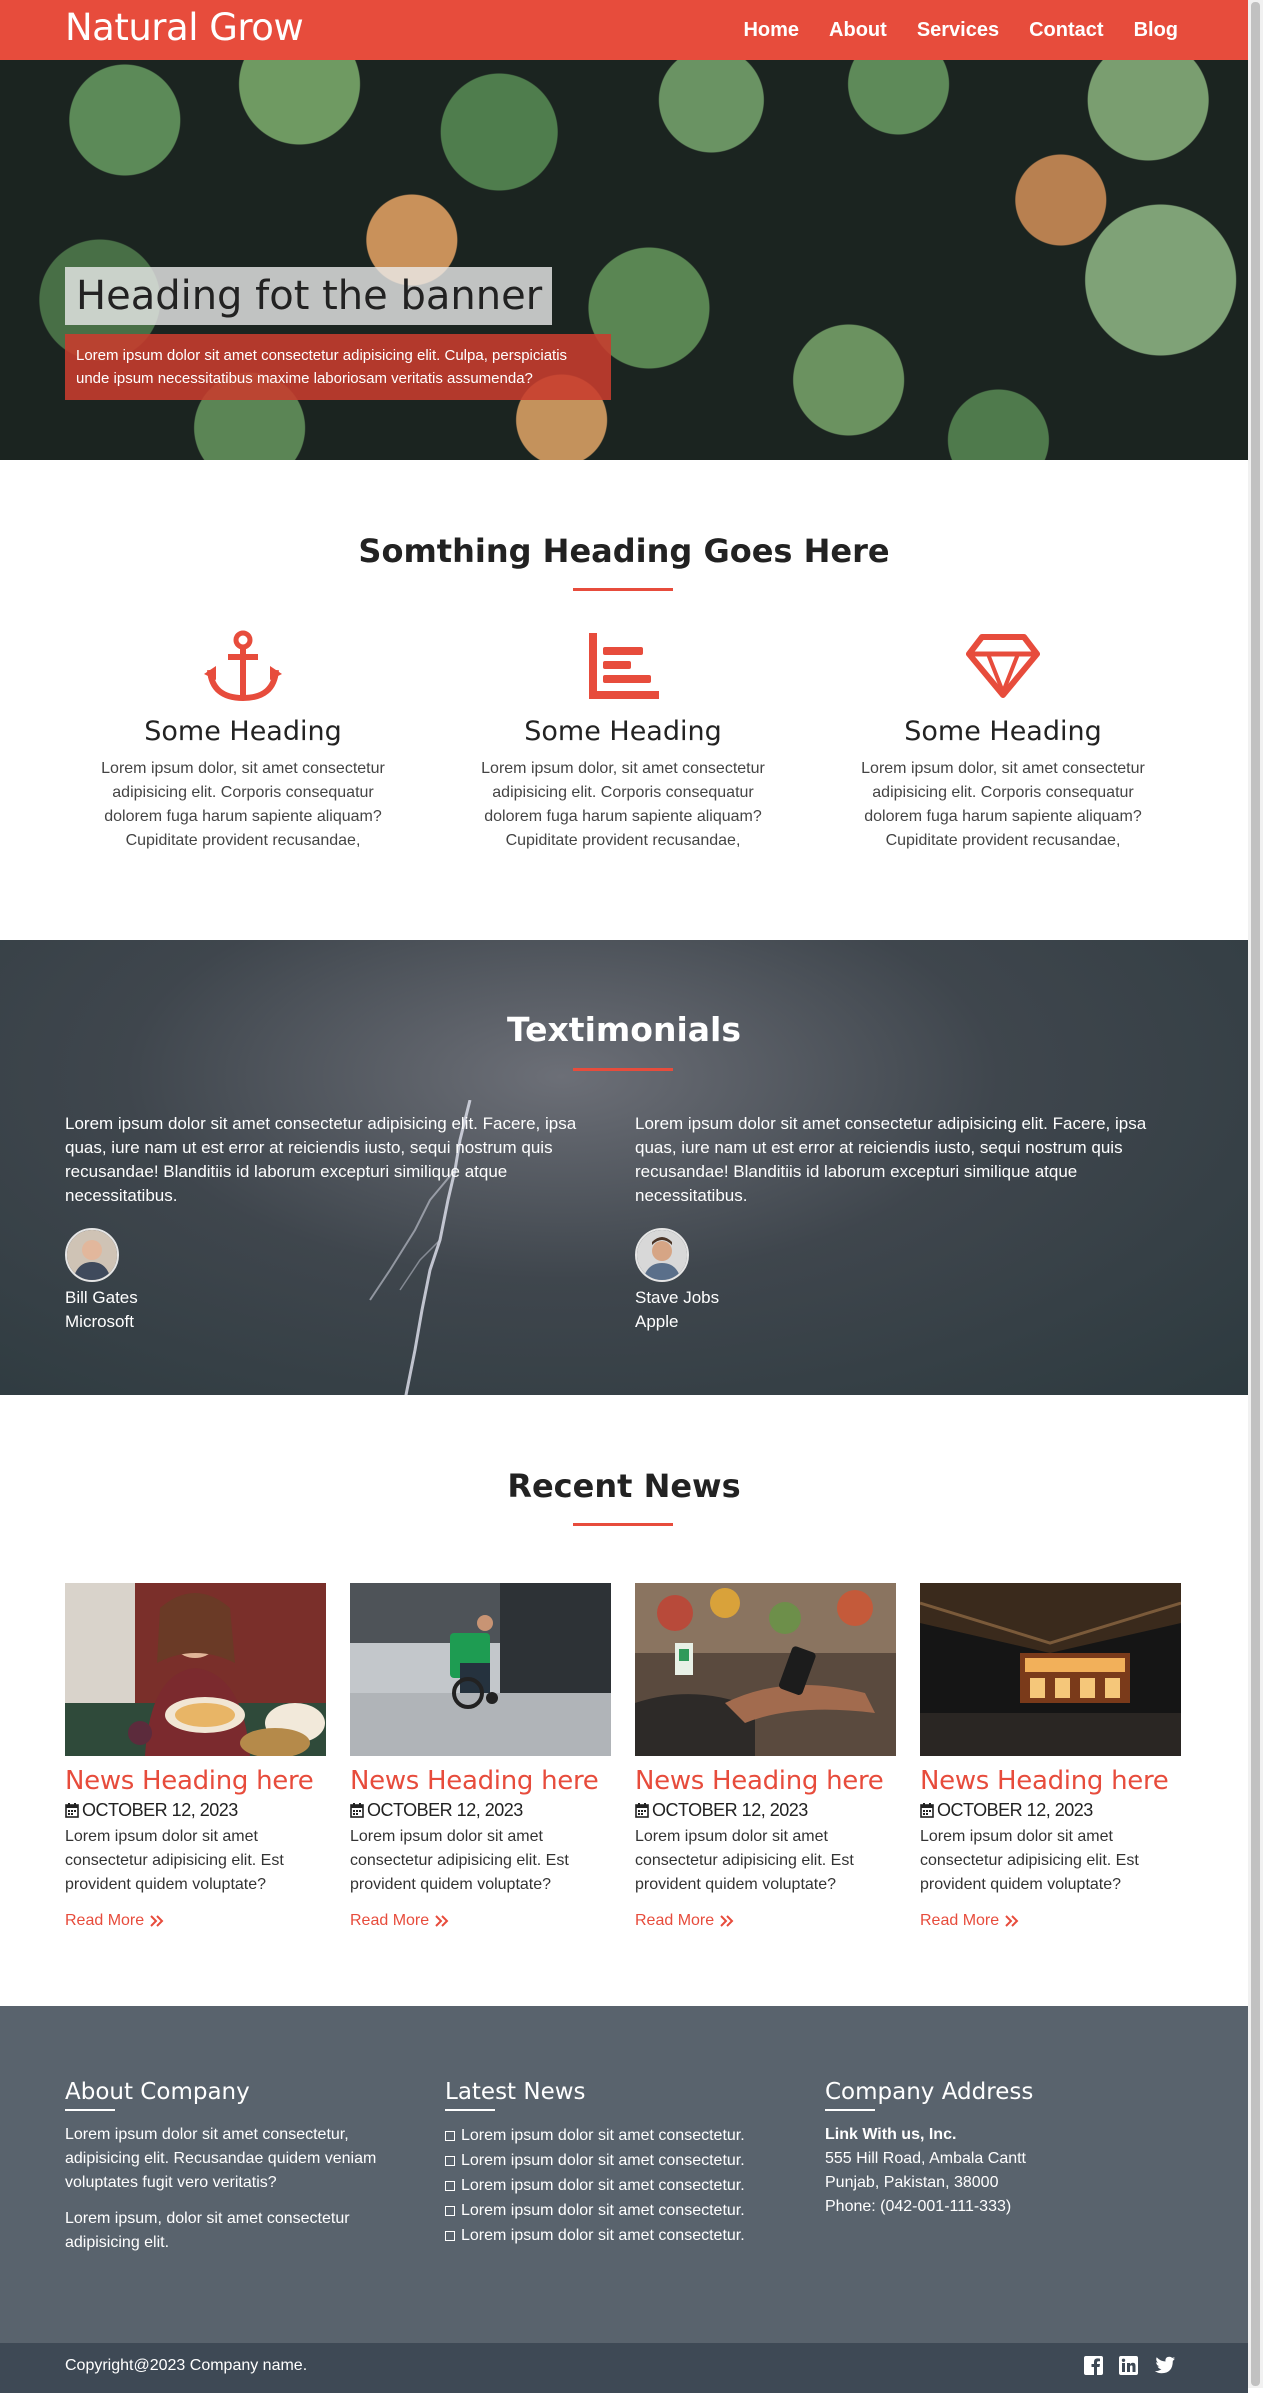 This screenshot has width=1263, height=2393. What do you see at coordinates (1093, 2365) in the screenshot?
I see `facebook-icon` at bounding box center [1093, 2365].